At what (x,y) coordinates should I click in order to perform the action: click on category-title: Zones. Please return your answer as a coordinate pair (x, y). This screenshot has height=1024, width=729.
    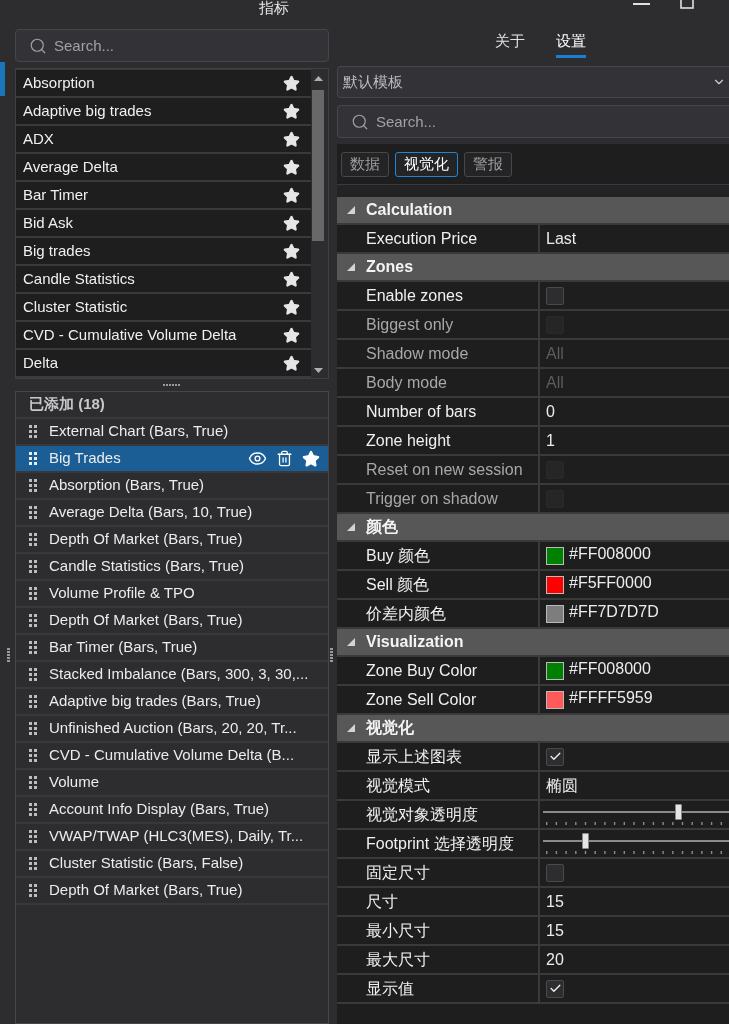
    Looking at the image, I should click on (390, 267).